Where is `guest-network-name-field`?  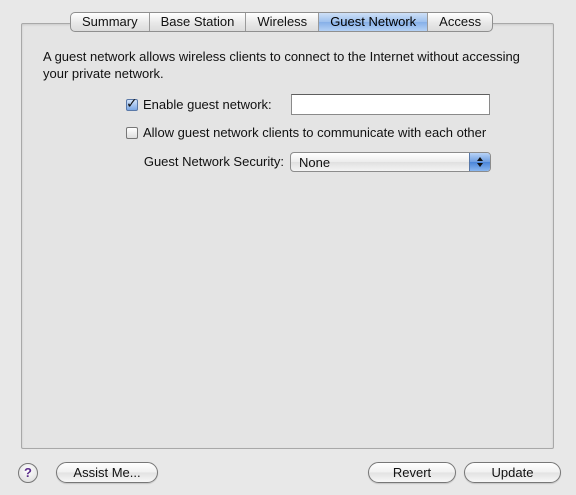
guest-network-name-field is located at coordinates (390, 104).